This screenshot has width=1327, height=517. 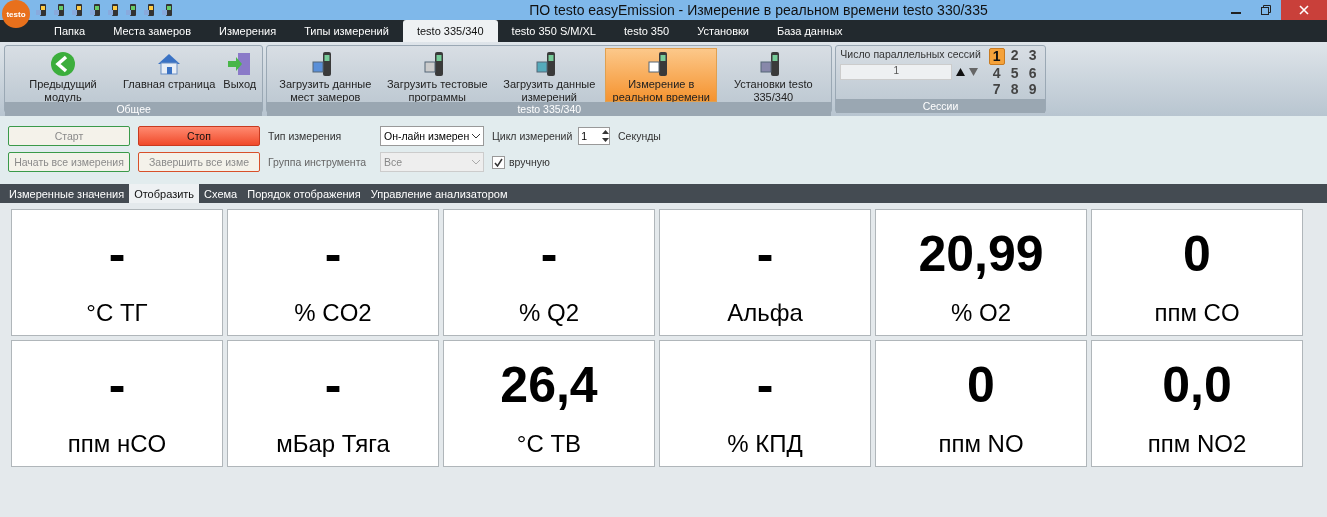 What do you see at coordinates (981, 313) in the screenshot?
I see `reading-unit: % O2` at bounding box center [981, 313].